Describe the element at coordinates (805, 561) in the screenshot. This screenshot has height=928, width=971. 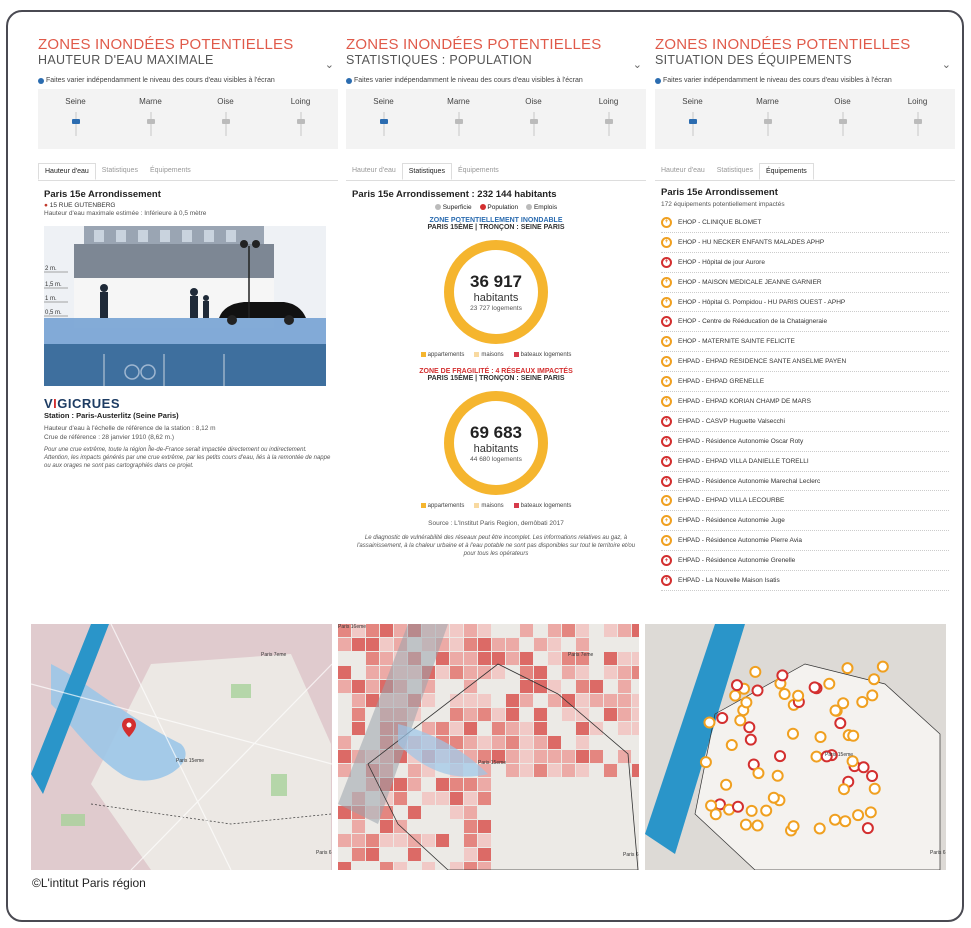
I see `equipment-item: + EHPAD - Résidence Autonomie Grenelle` at that location.